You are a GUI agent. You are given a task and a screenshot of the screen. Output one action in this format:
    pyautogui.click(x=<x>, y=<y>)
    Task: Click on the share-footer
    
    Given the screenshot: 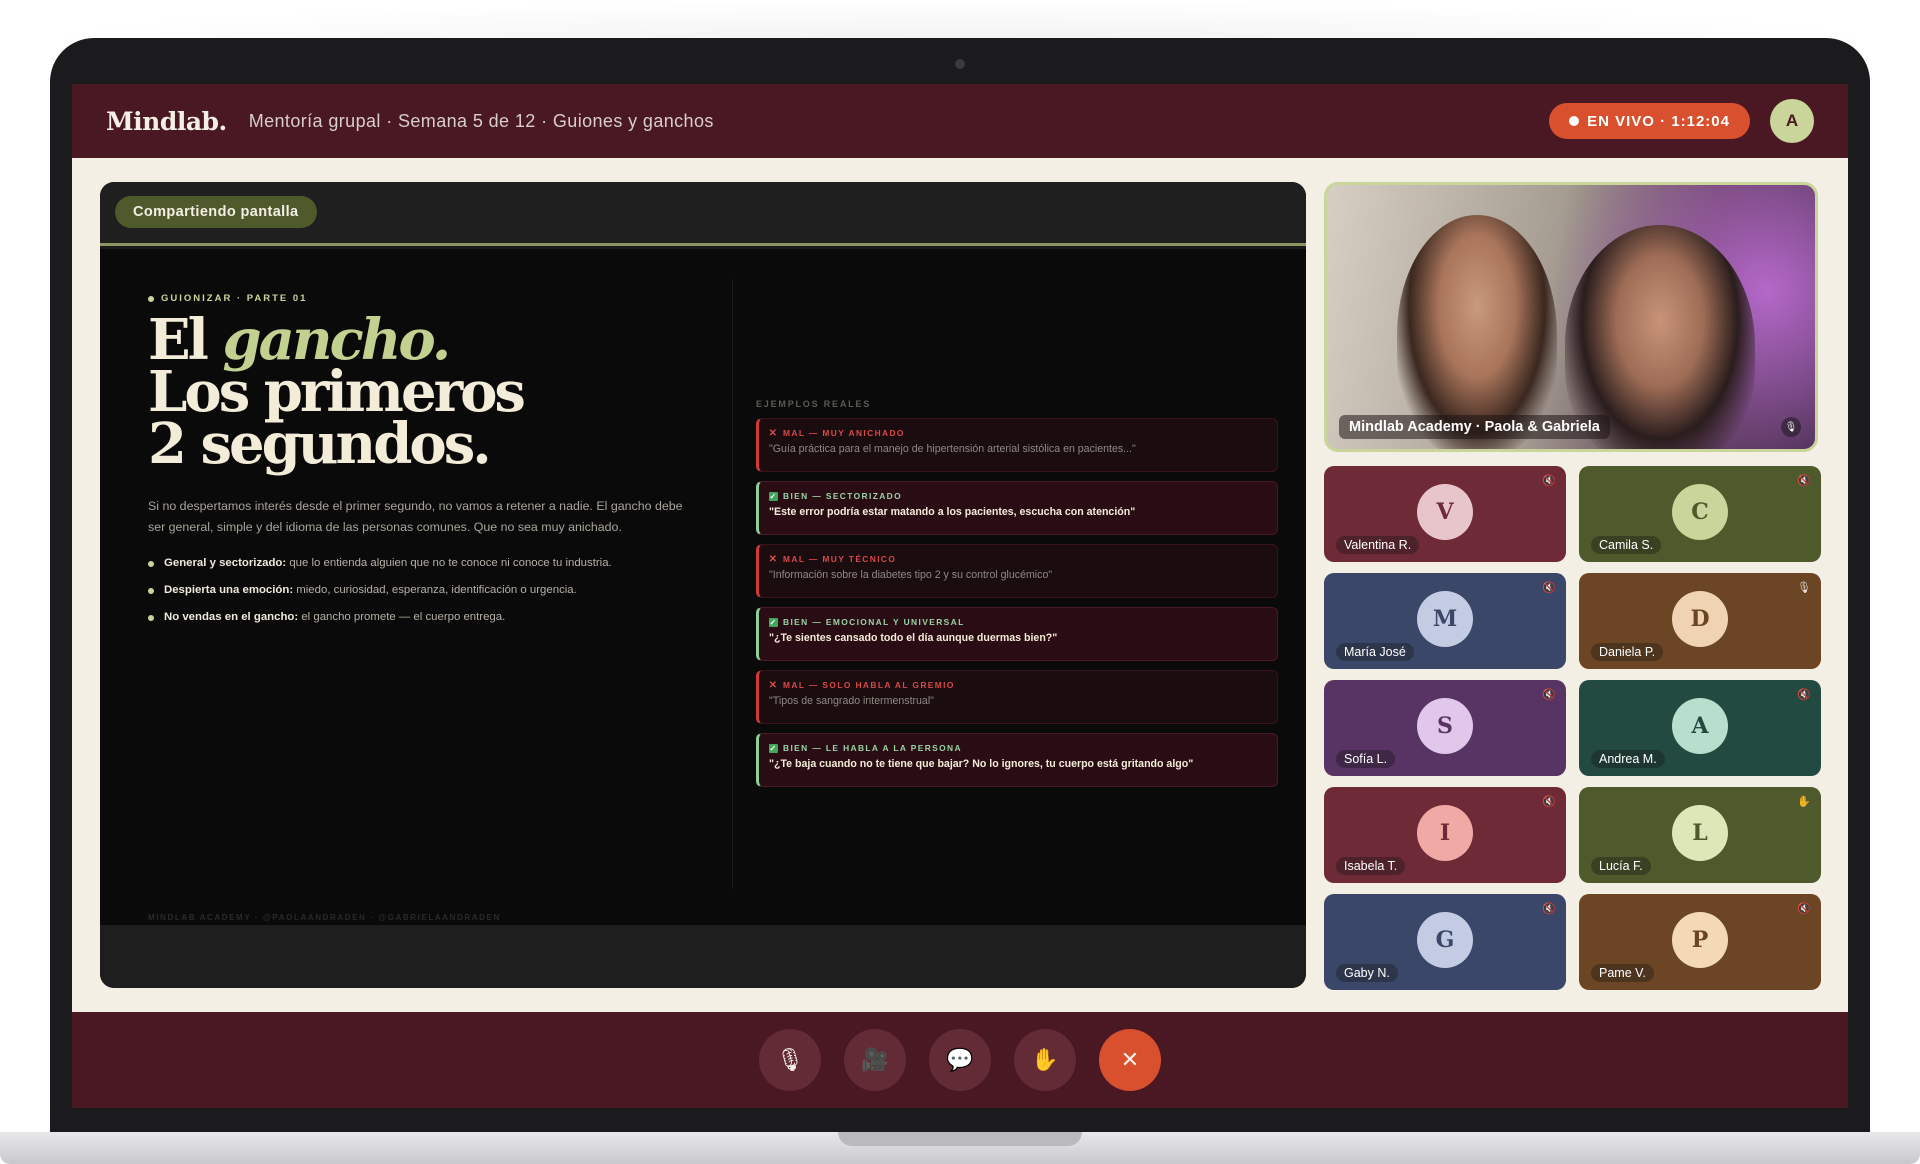 What is the action you would take?
    pyautogui.click(x=703, y=956)
    